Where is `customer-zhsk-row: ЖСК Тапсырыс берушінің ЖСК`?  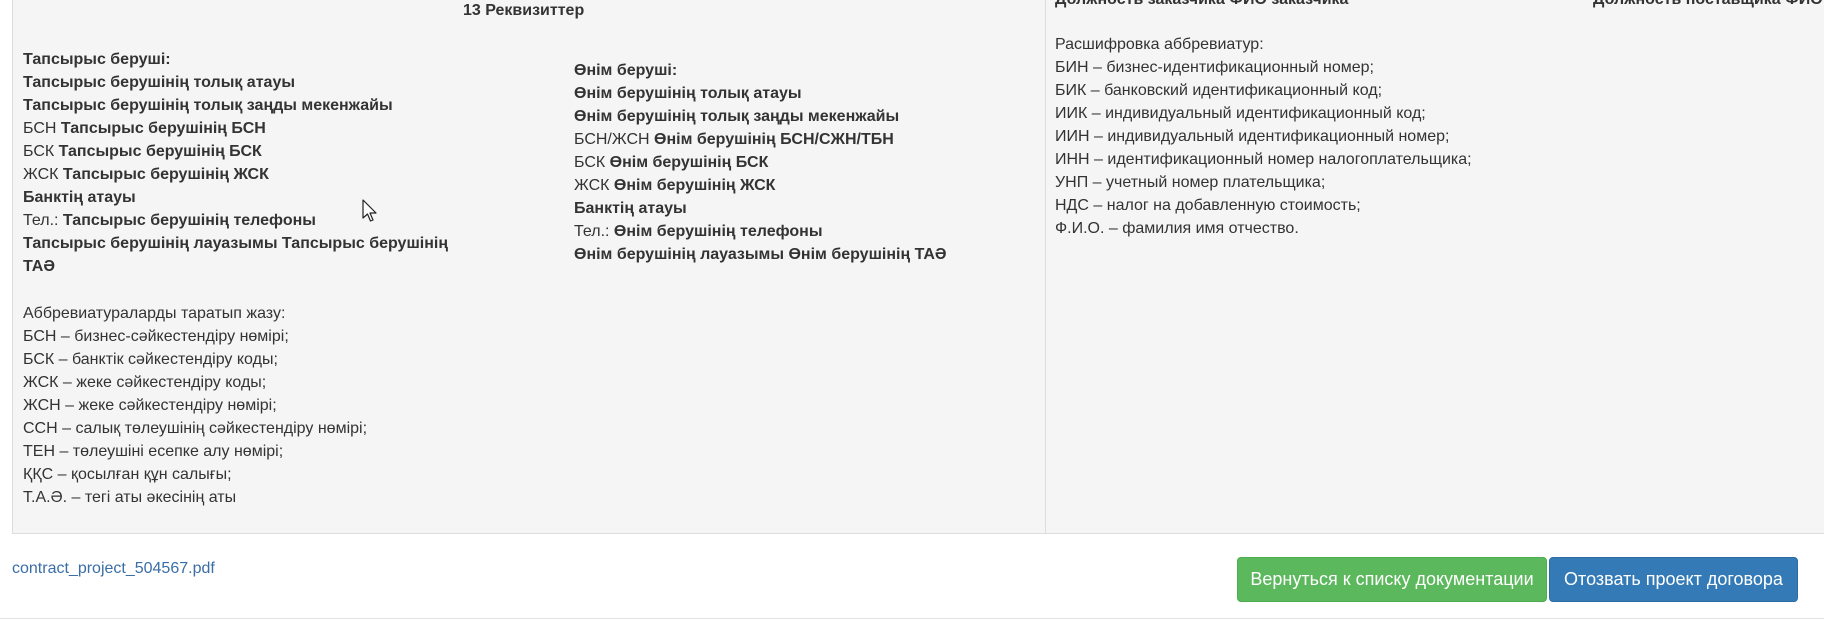
customer-zhsk-row: ЖСК Тапсырыс берушінің ЖСК is located at coordinates (253, 174).